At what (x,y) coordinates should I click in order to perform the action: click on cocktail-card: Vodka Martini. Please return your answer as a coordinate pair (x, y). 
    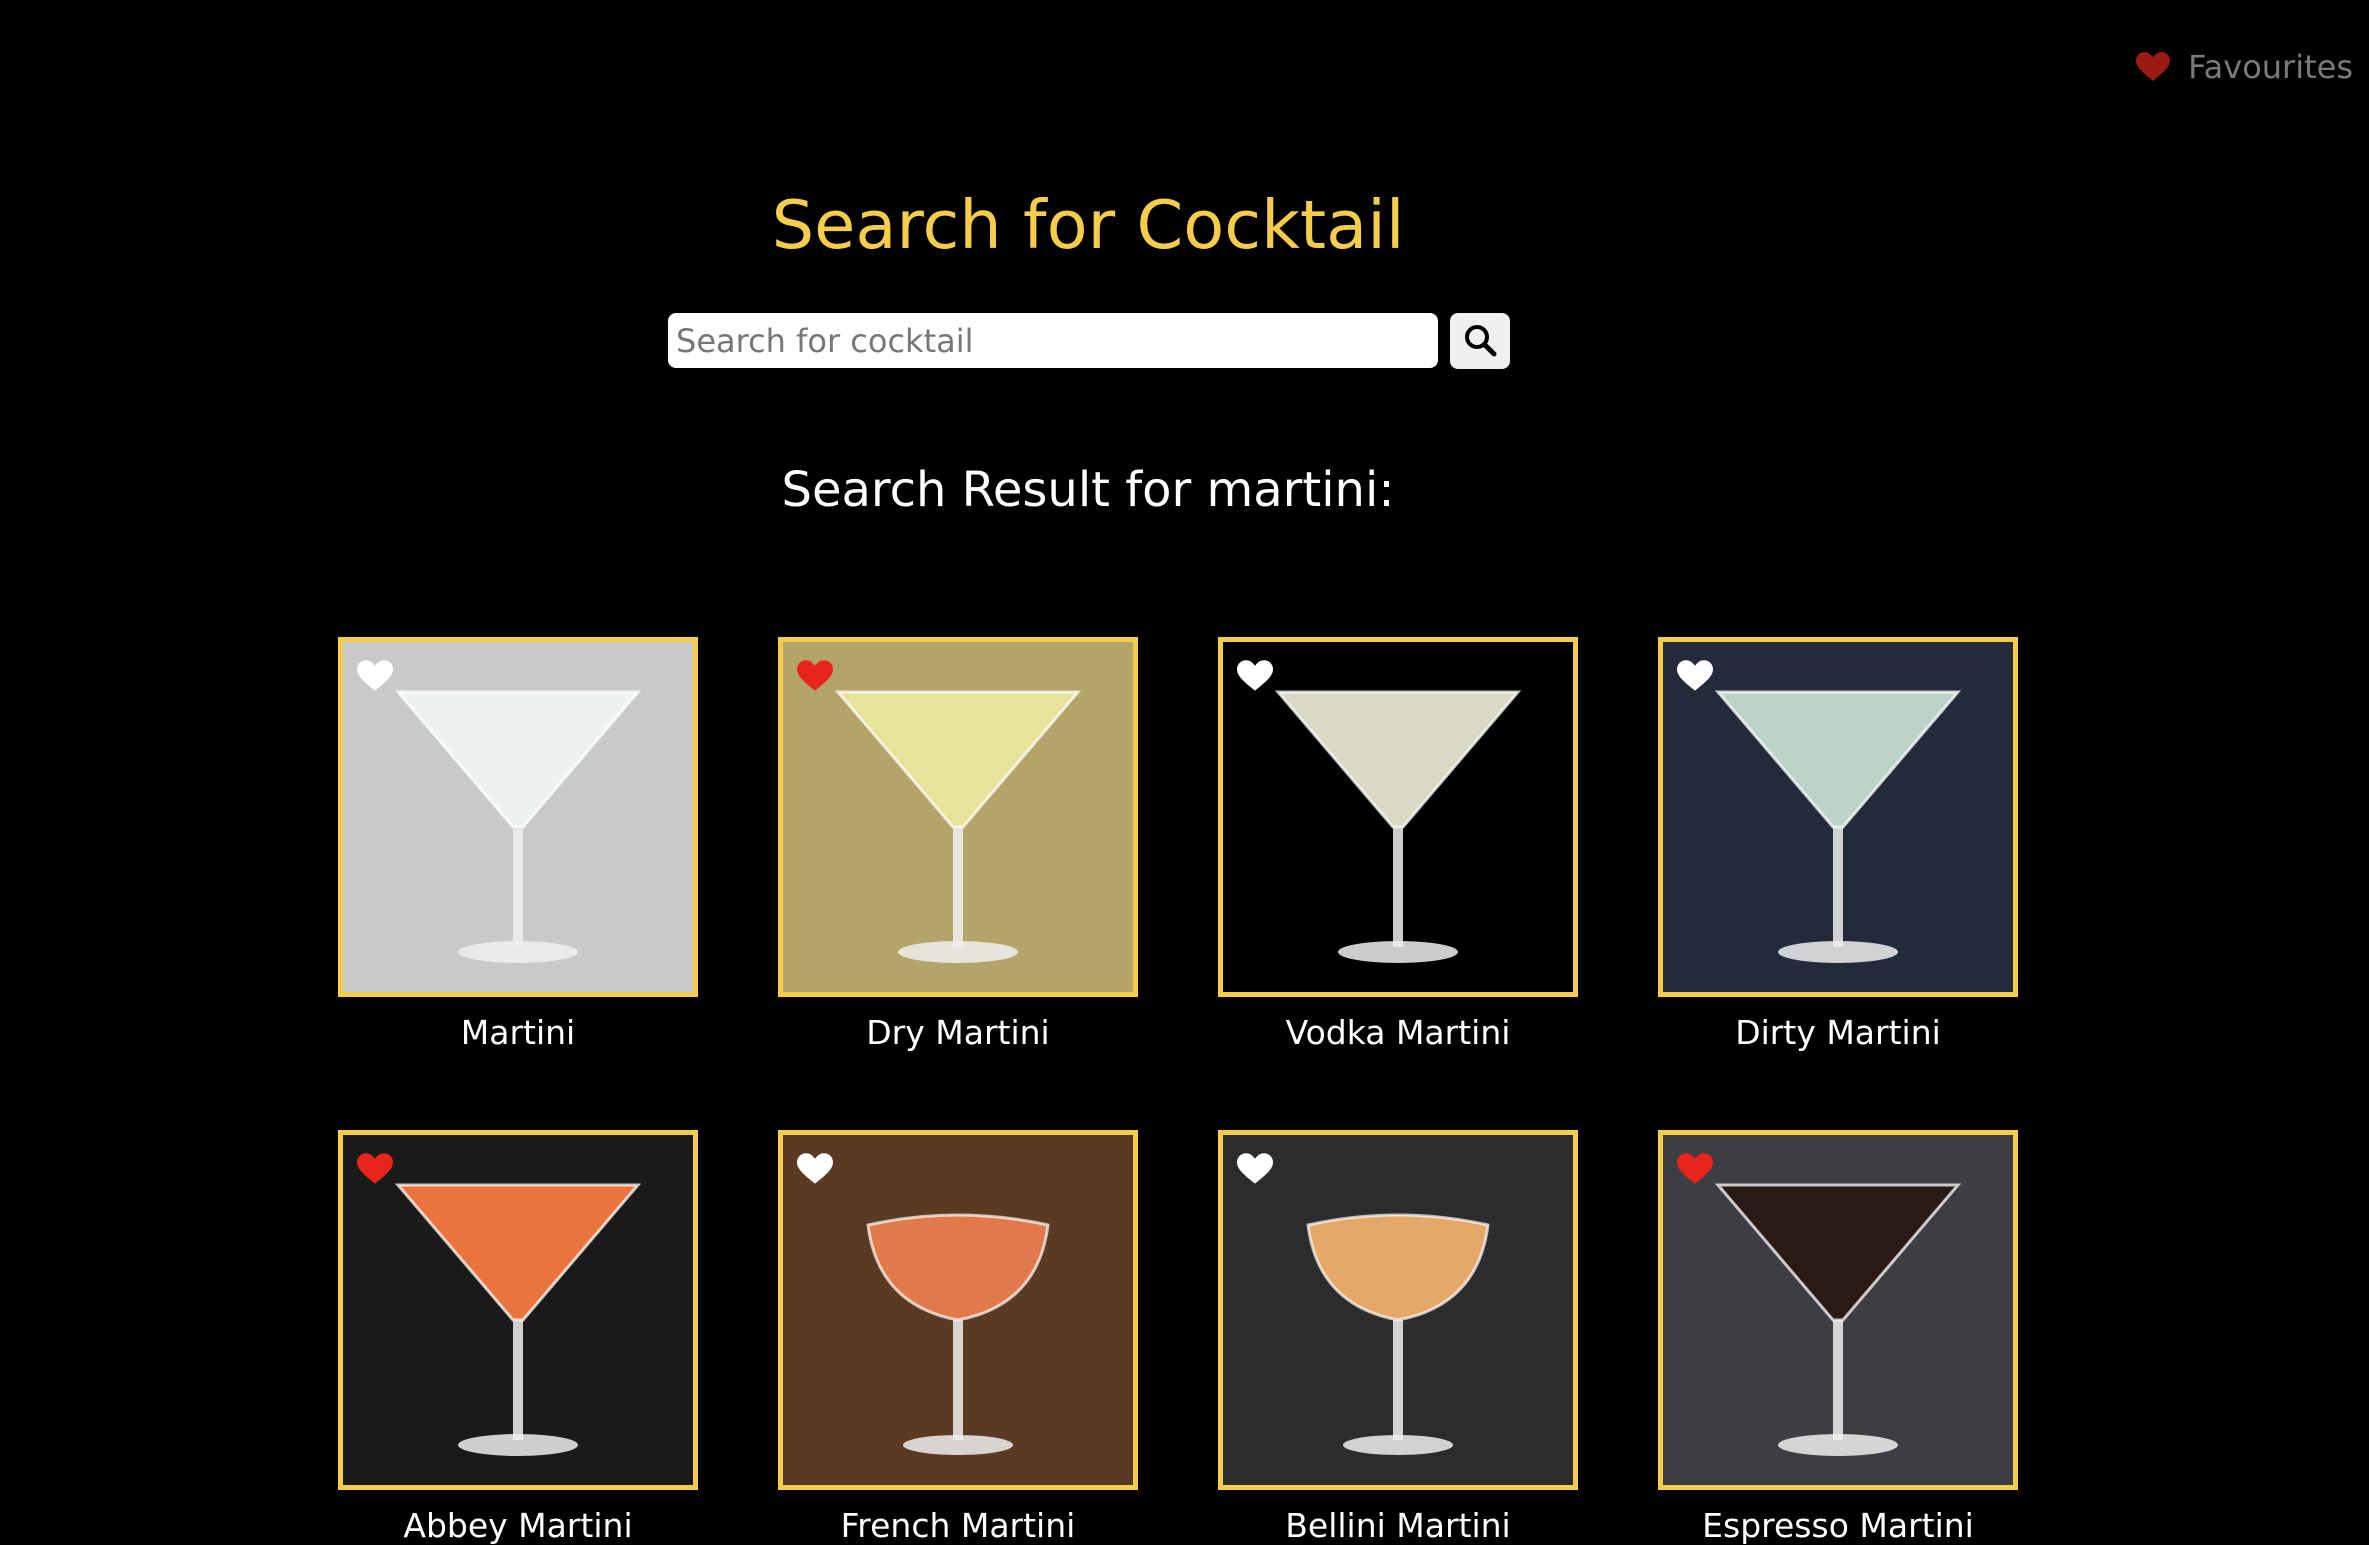
    Looking at the image, I should click on (1398, 844).